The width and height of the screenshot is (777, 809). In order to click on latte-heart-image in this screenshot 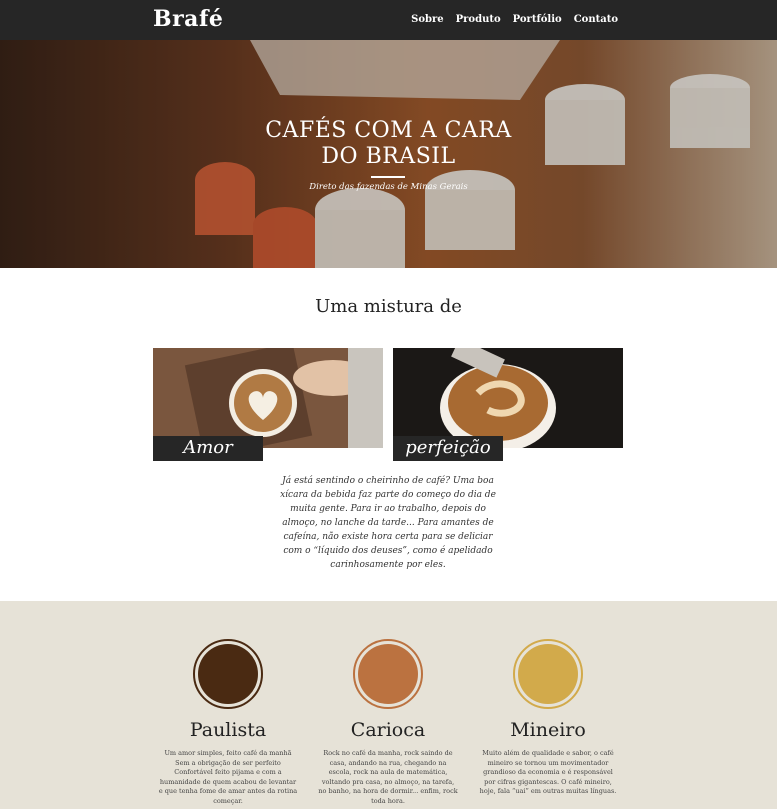, I will do `click(268, 398)`.